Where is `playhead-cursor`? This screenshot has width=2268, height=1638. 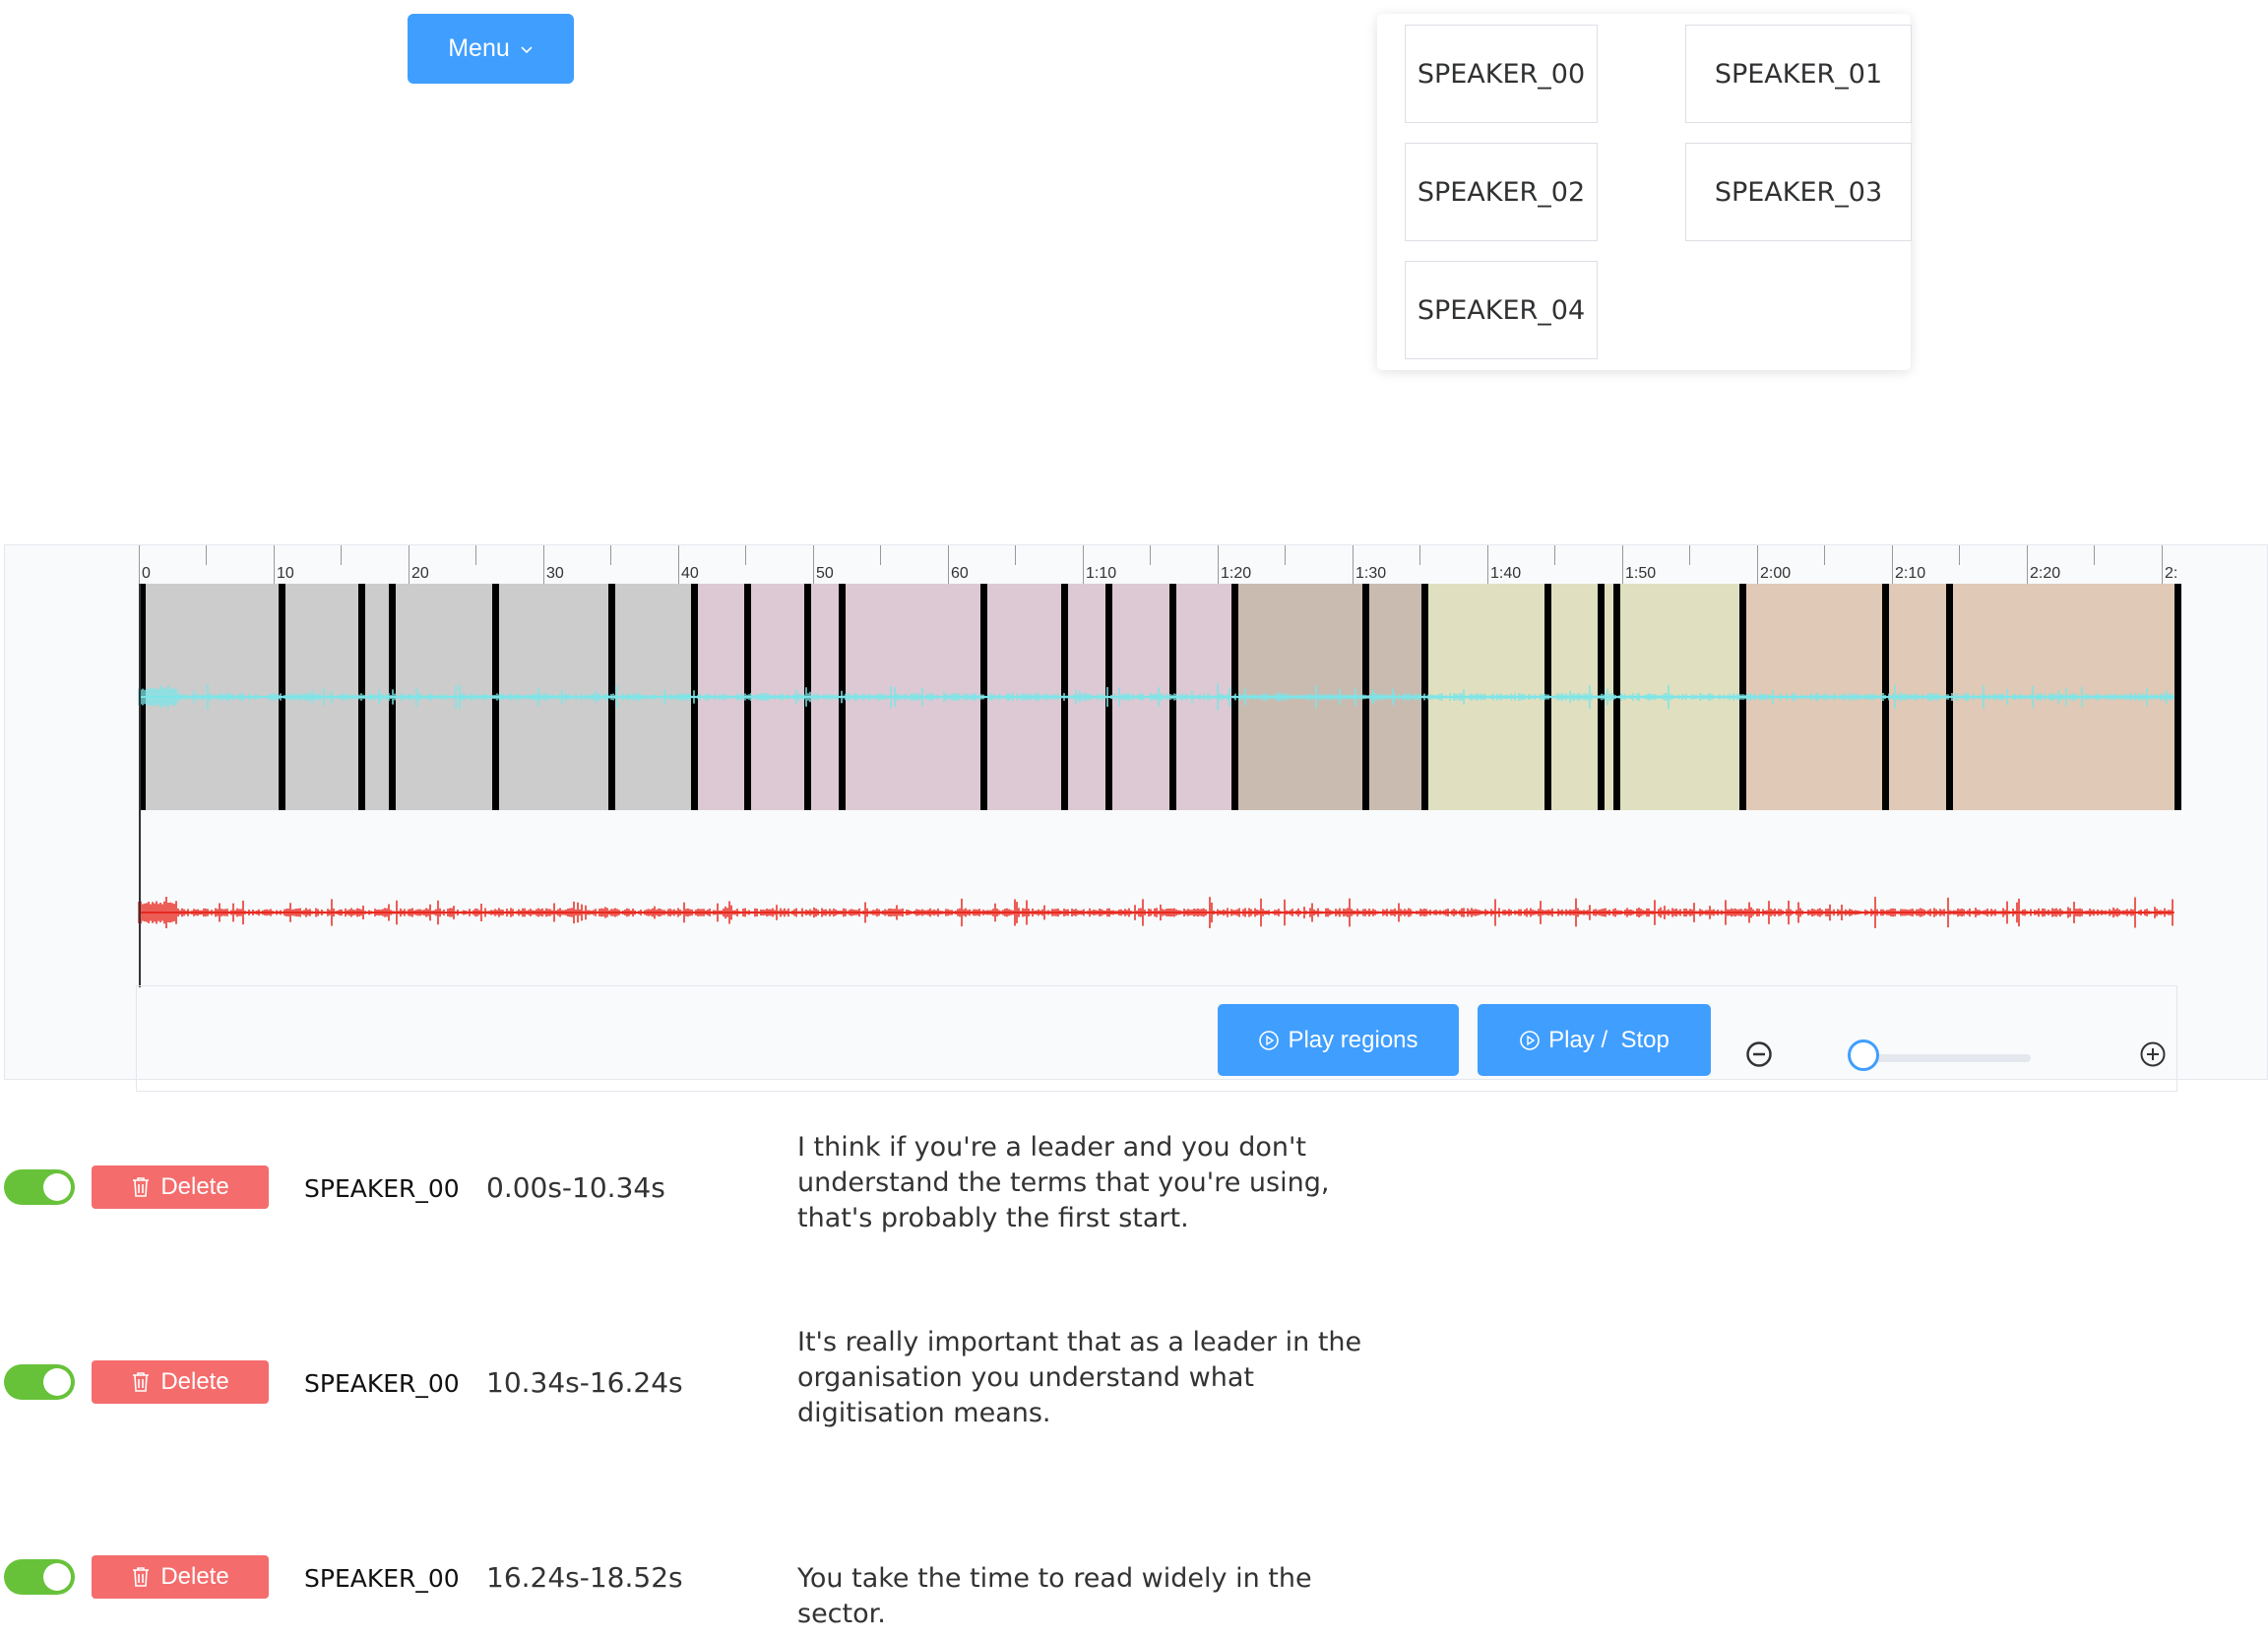 playhead-cursor is located at coordinates (140, 785).